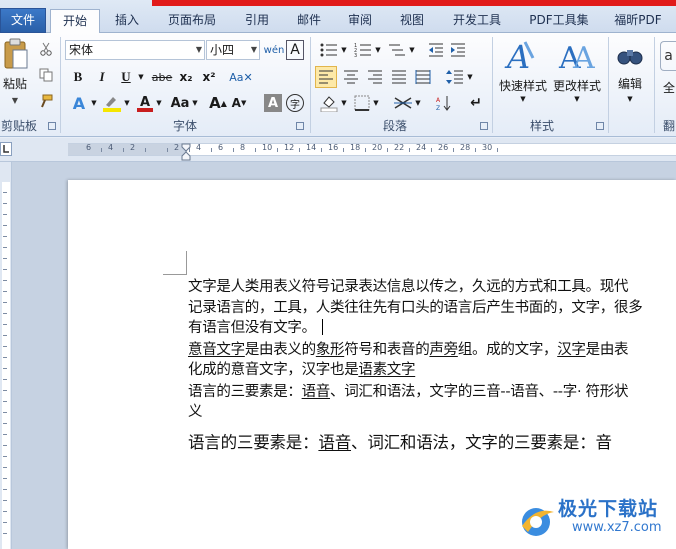  What do you see at coordinates (630, 99) in the screenshot?
I see `editing-dropdown-icon: ▼` at bounding box center [630, 99].